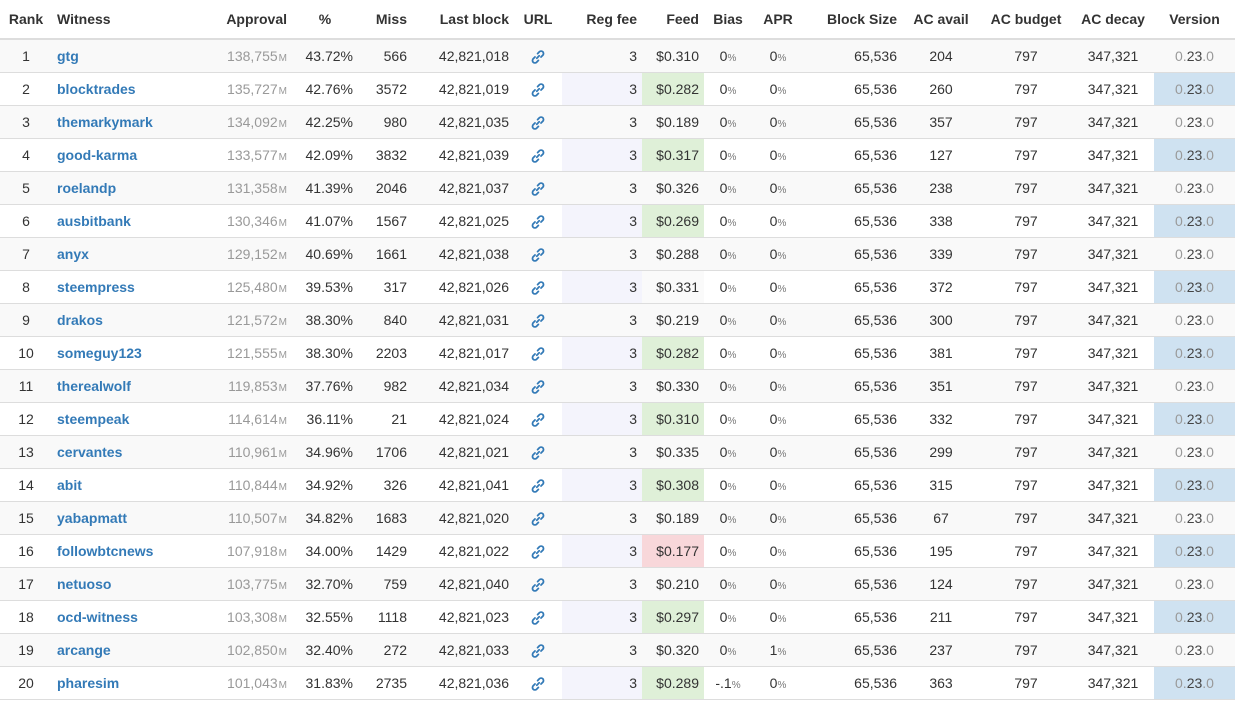  Describe the element at coordinates (68, 56) in the screenshot. I see `witness-link: gtg` at that location.